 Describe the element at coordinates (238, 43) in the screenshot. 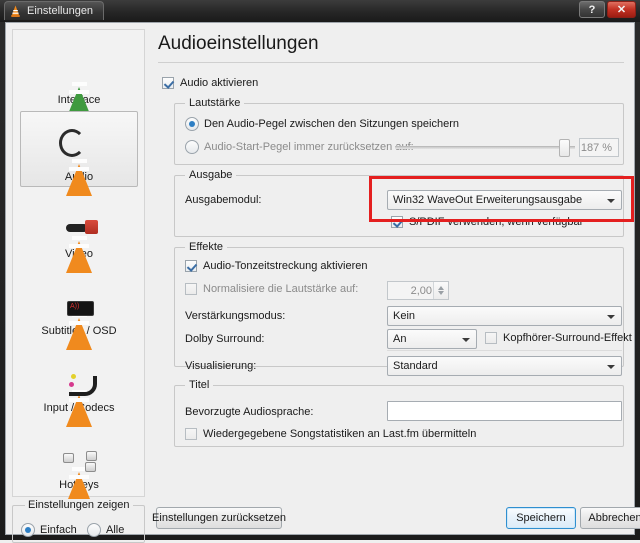

I see `page-title: Audioeinstellungen` at that location.